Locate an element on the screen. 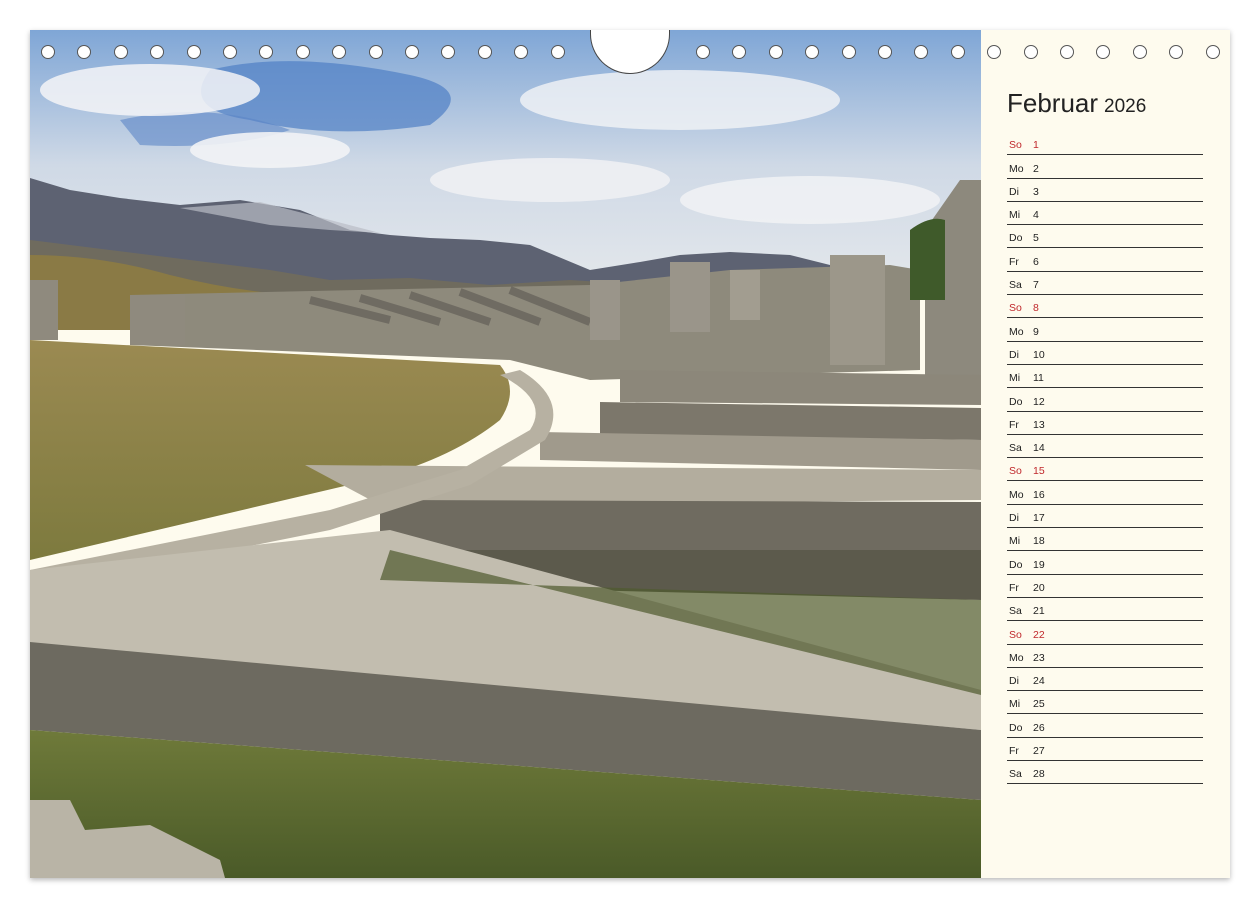  day-number: 17 is located at coordinates (1039, 518).